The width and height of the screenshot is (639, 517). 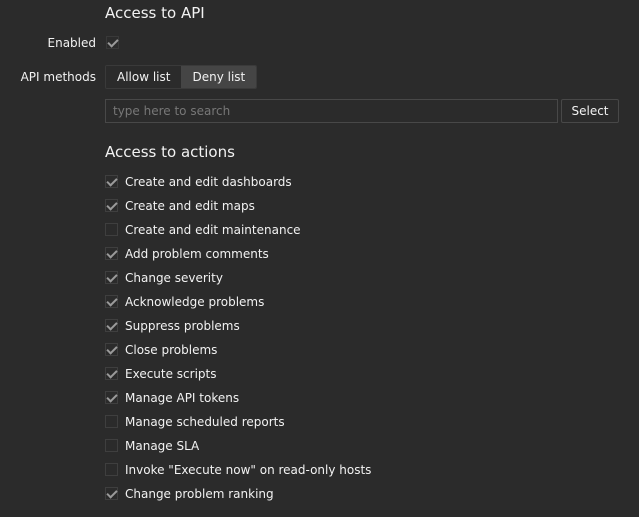 What do you see at coordinates (208, 182) in the screenshot?
I see `action-label: Create and edit dashboards` at bounding box center [208, 182].